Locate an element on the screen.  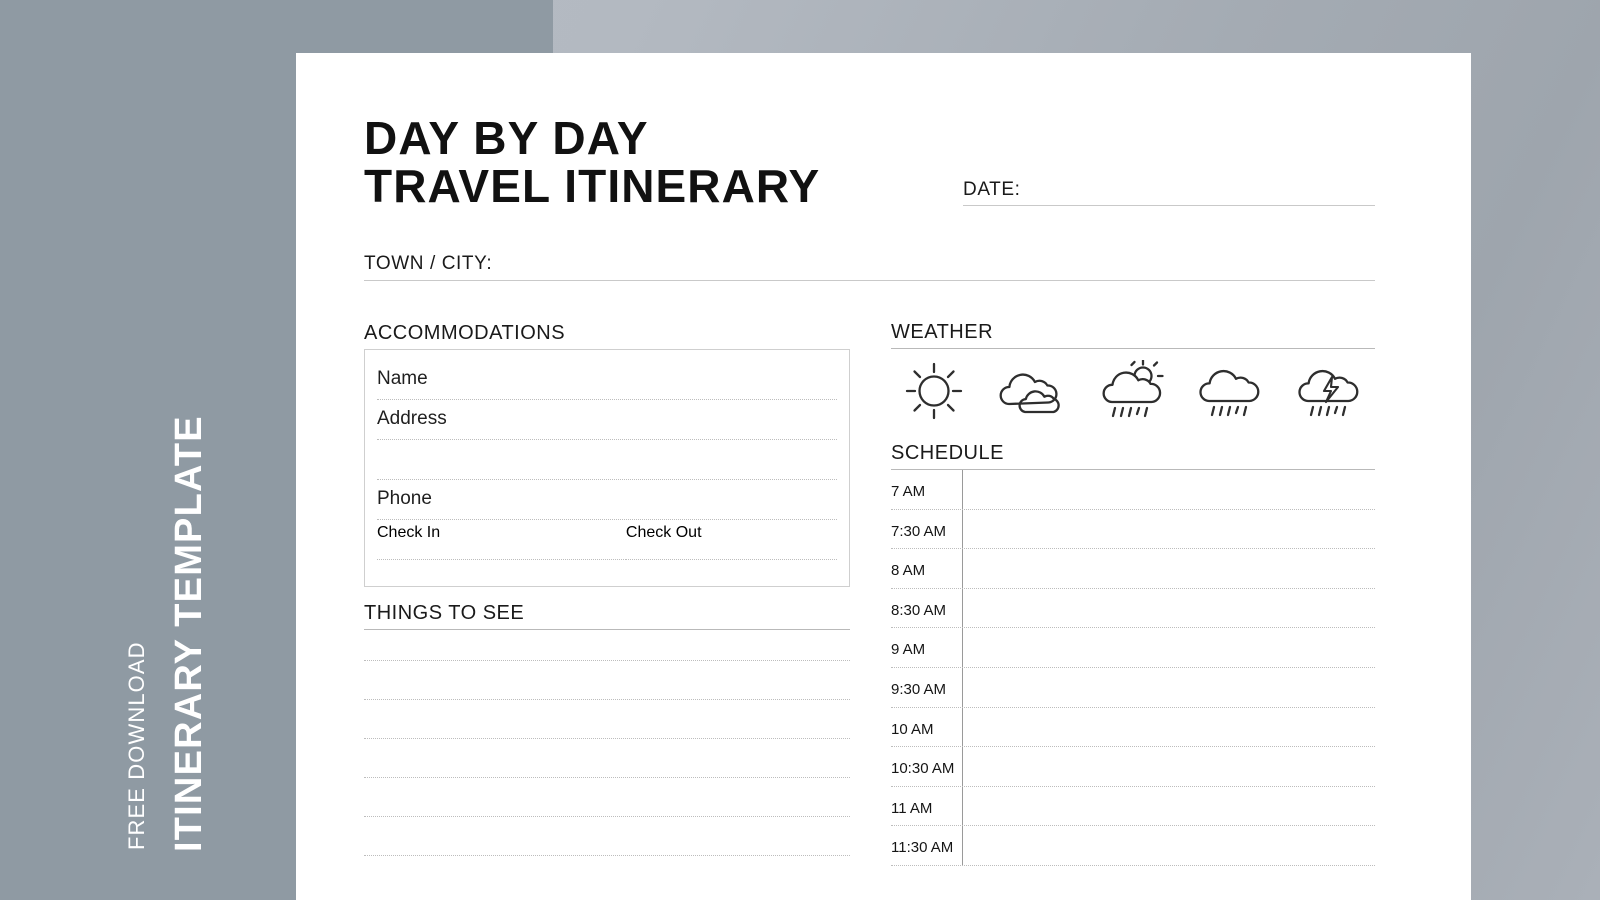
page-title: DAY BY DAY TRAVEL ITINERARY is located at coordinates (592, 162).